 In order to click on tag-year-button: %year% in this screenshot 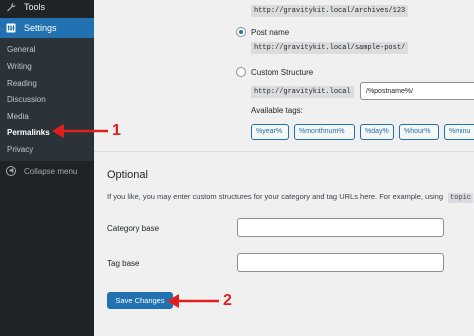, I will do `click(270, 132)`.